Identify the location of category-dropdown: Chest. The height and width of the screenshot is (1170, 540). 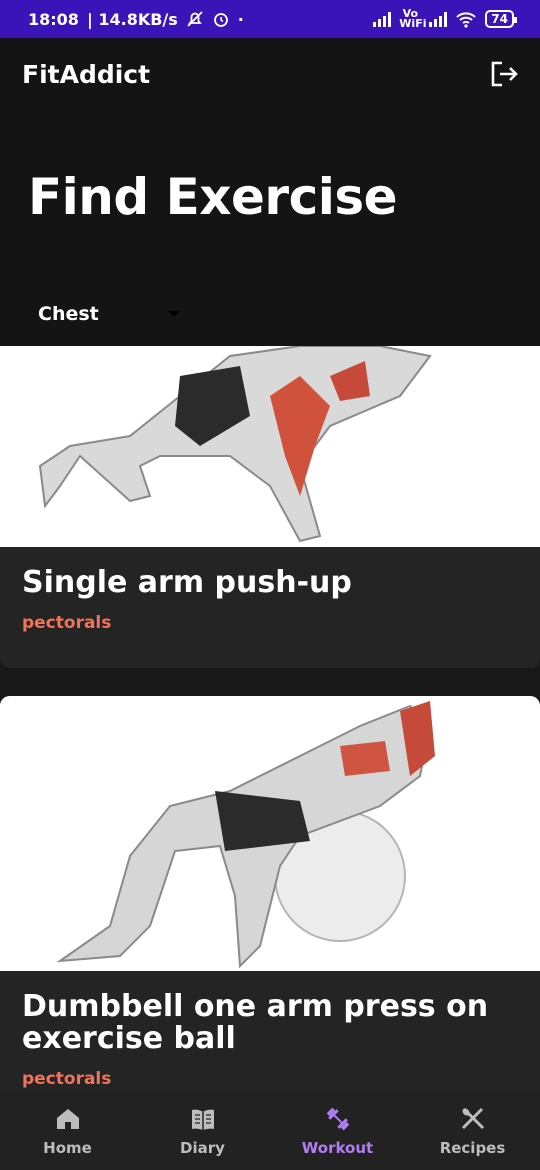
(113, 314).